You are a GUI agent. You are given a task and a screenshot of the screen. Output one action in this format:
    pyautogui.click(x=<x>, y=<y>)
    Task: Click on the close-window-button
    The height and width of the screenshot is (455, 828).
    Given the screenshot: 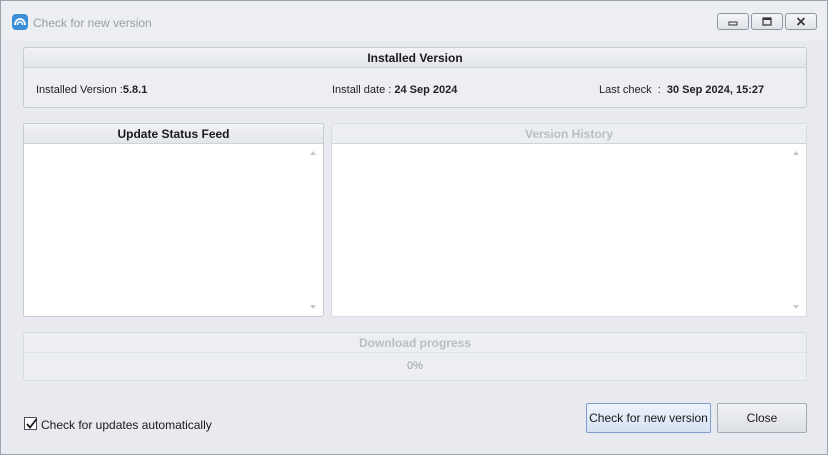 What is the action you would take?
    pyautogui.click(x=801, y=21)
    